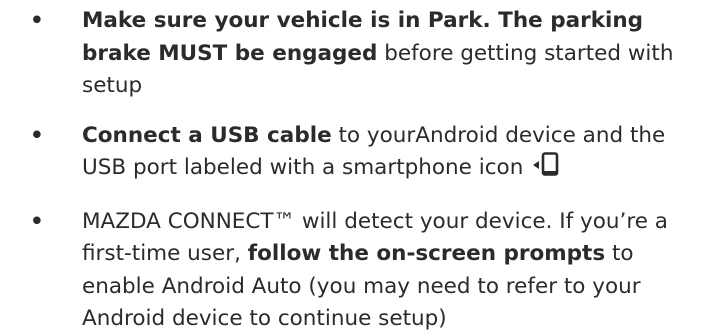 This screenshot has width=722, height=336. What do you see at coordinates (426, 253) in the screenshot?
I see `item-text-bold: follow the on-screen prompts` at bounding box center [426, 253].